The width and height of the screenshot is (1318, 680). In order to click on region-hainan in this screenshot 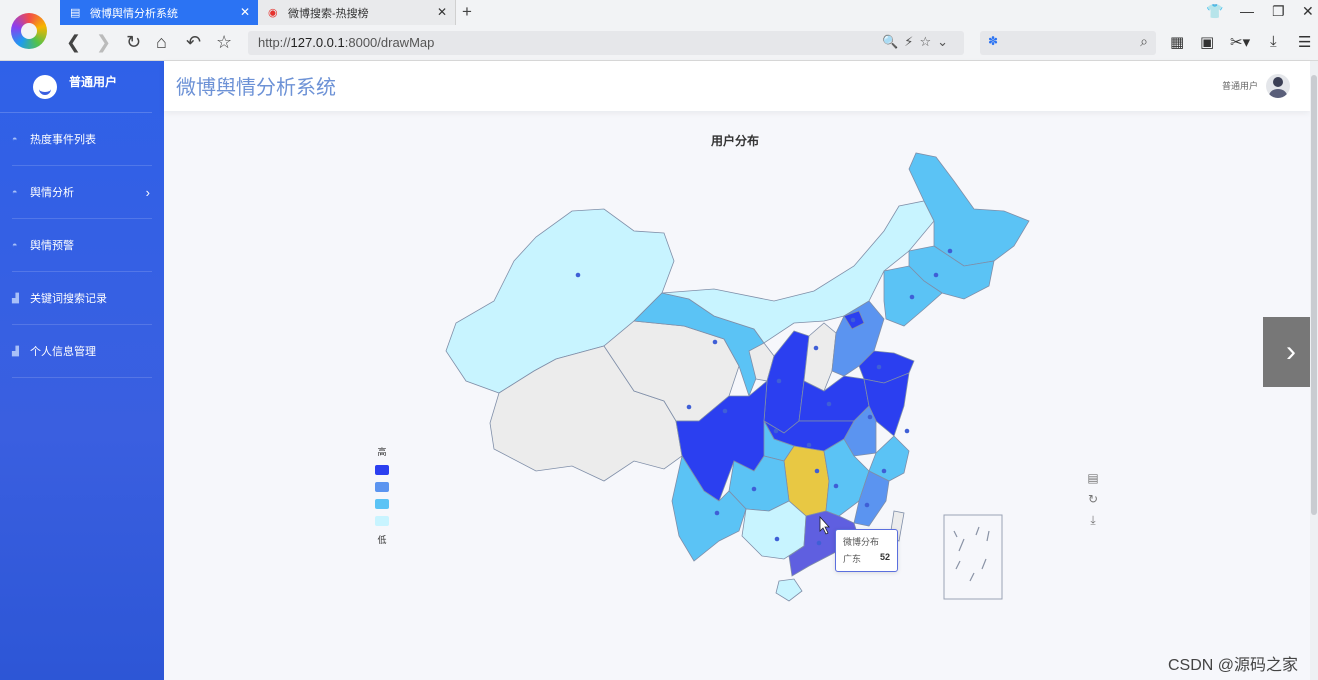, I will do `click(789, 590)`.